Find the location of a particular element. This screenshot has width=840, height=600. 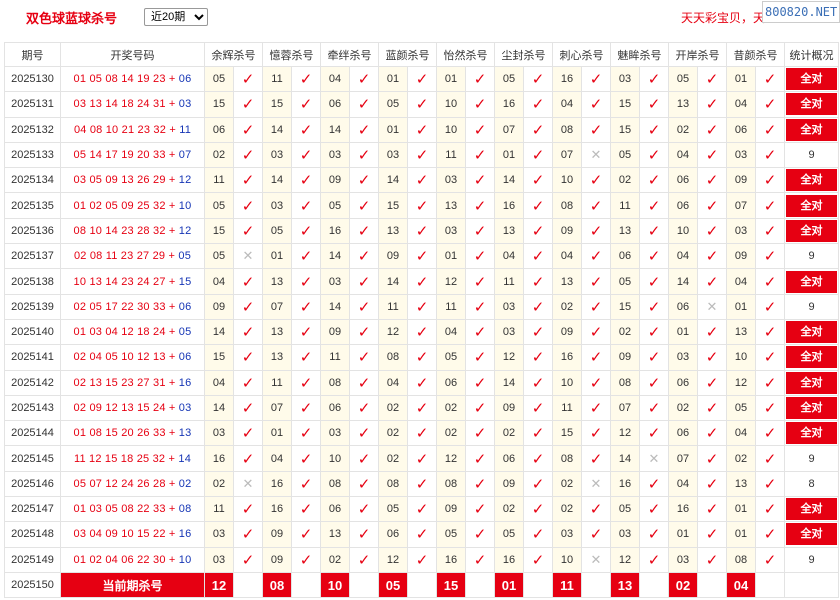

header-draw: 开奖号码 is located at coordinates (132, 54).